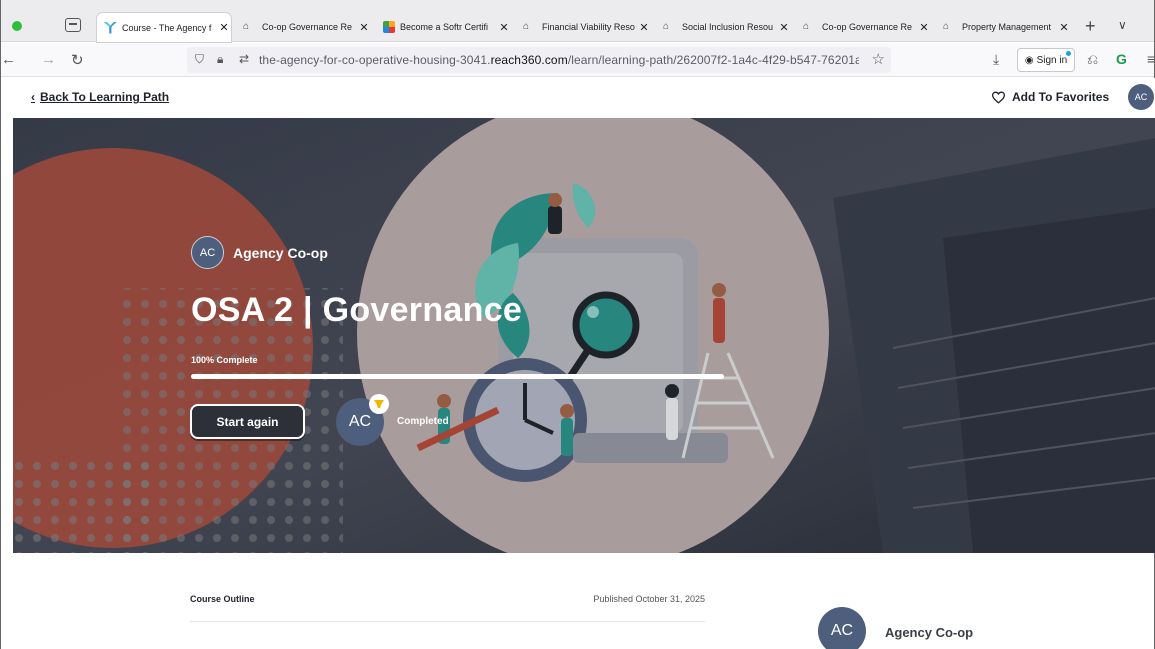 The height and width of the screenshot is (649, 1155). What do you see at coordinates (1029, 60) in the screenshot?
I see `account-icon: ◉` at bounding box center [1029, 60].